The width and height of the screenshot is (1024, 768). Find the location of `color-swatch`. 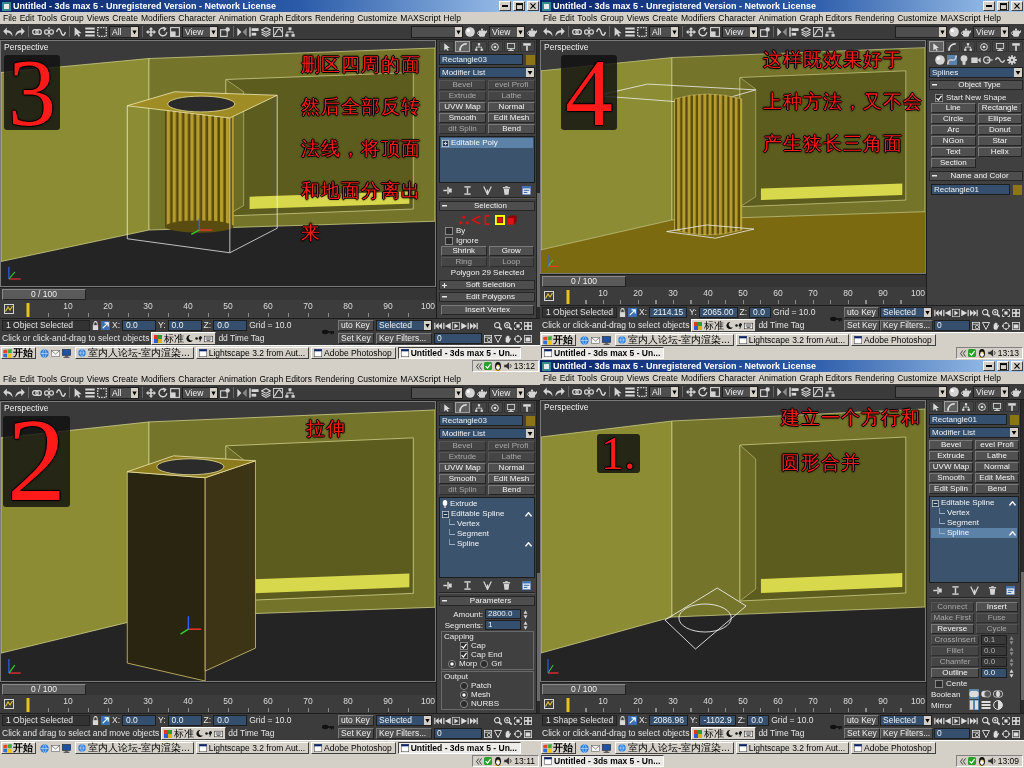

color-swatch is located at coordinates (530, 59).